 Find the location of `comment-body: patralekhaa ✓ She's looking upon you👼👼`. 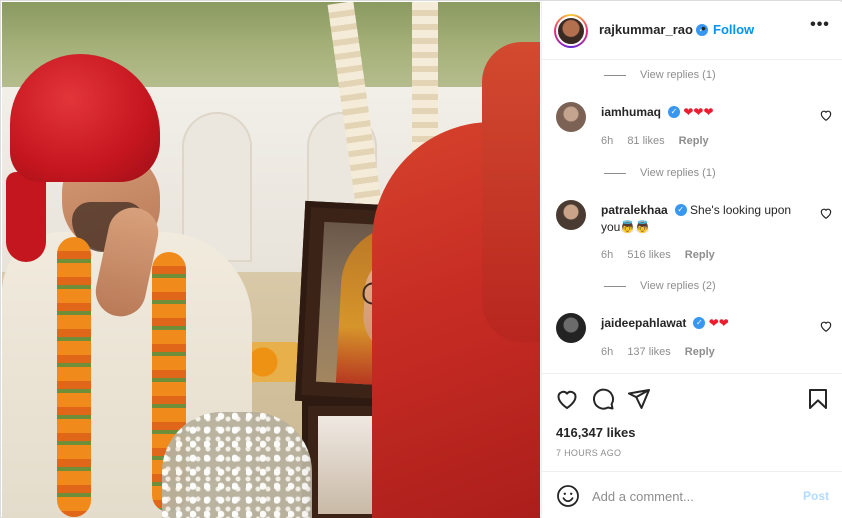

comment-body: patralekhaa ✓ She's looking upon you👼👼 is located at coordinates (701, 219).